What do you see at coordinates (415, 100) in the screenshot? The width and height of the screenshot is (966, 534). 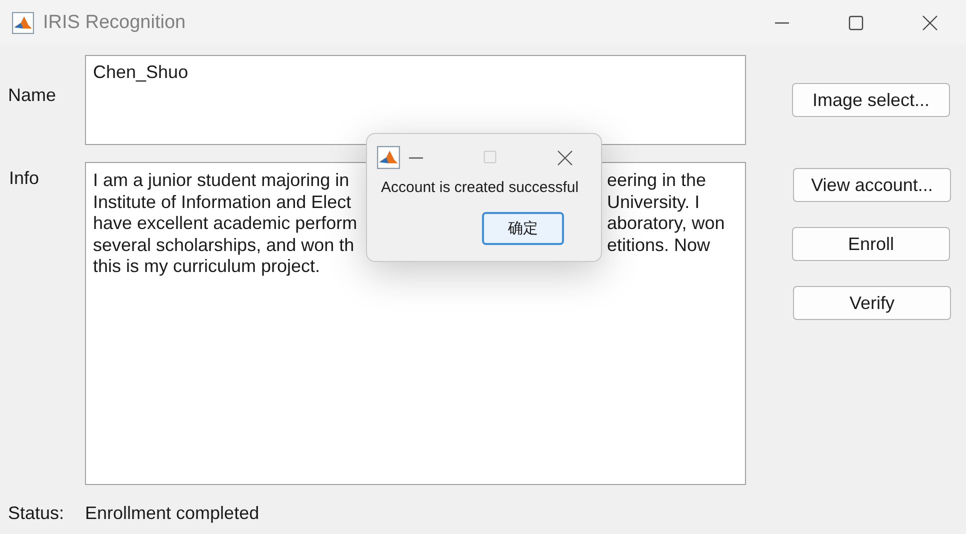 I see `name-field: Chen_Shuo` at bounding box center [415, 100].